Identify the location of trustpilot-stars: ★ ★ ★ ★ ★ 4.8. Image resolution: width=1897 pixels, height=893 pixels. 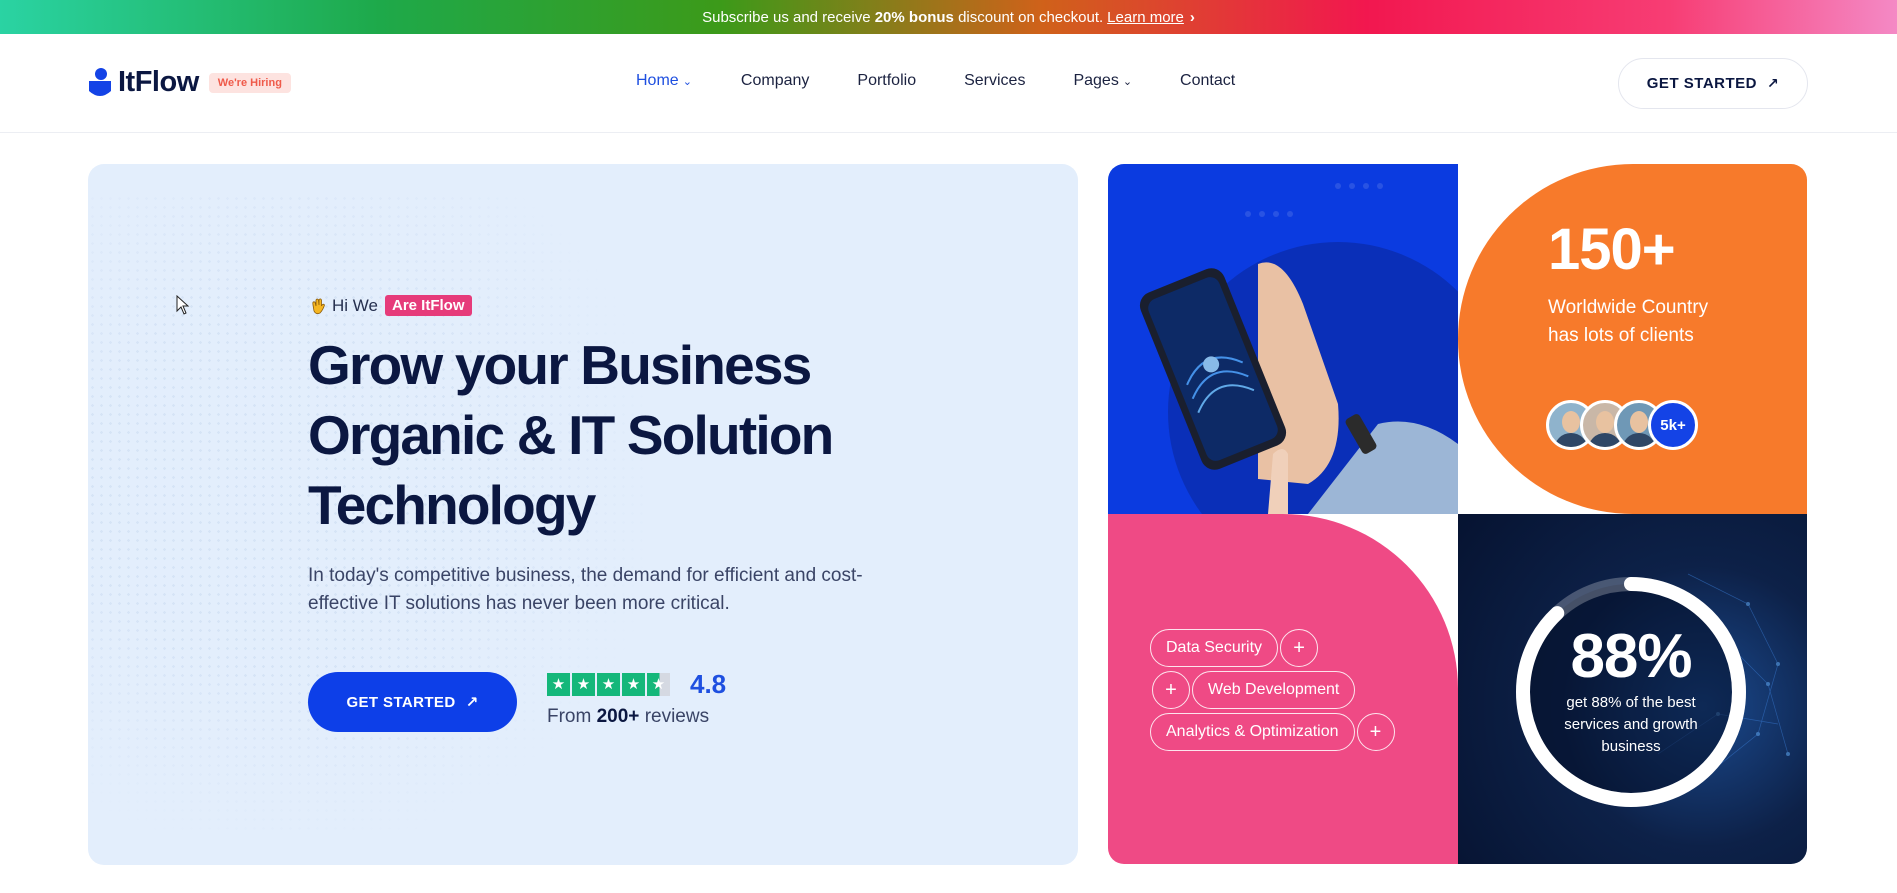
(636, 684).